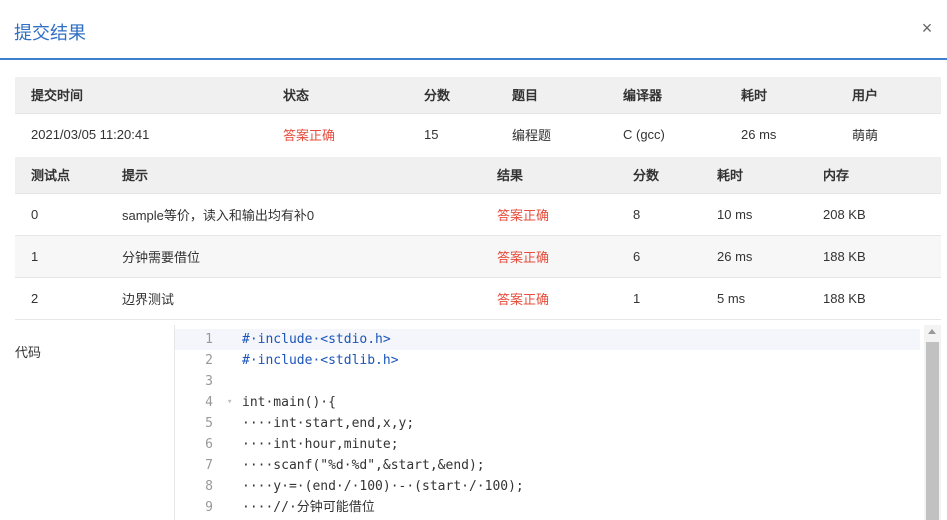  I want to click on code-line: 8 ····y·=·(end·/·100)·-·(start·/·100);, so click(547, 486).